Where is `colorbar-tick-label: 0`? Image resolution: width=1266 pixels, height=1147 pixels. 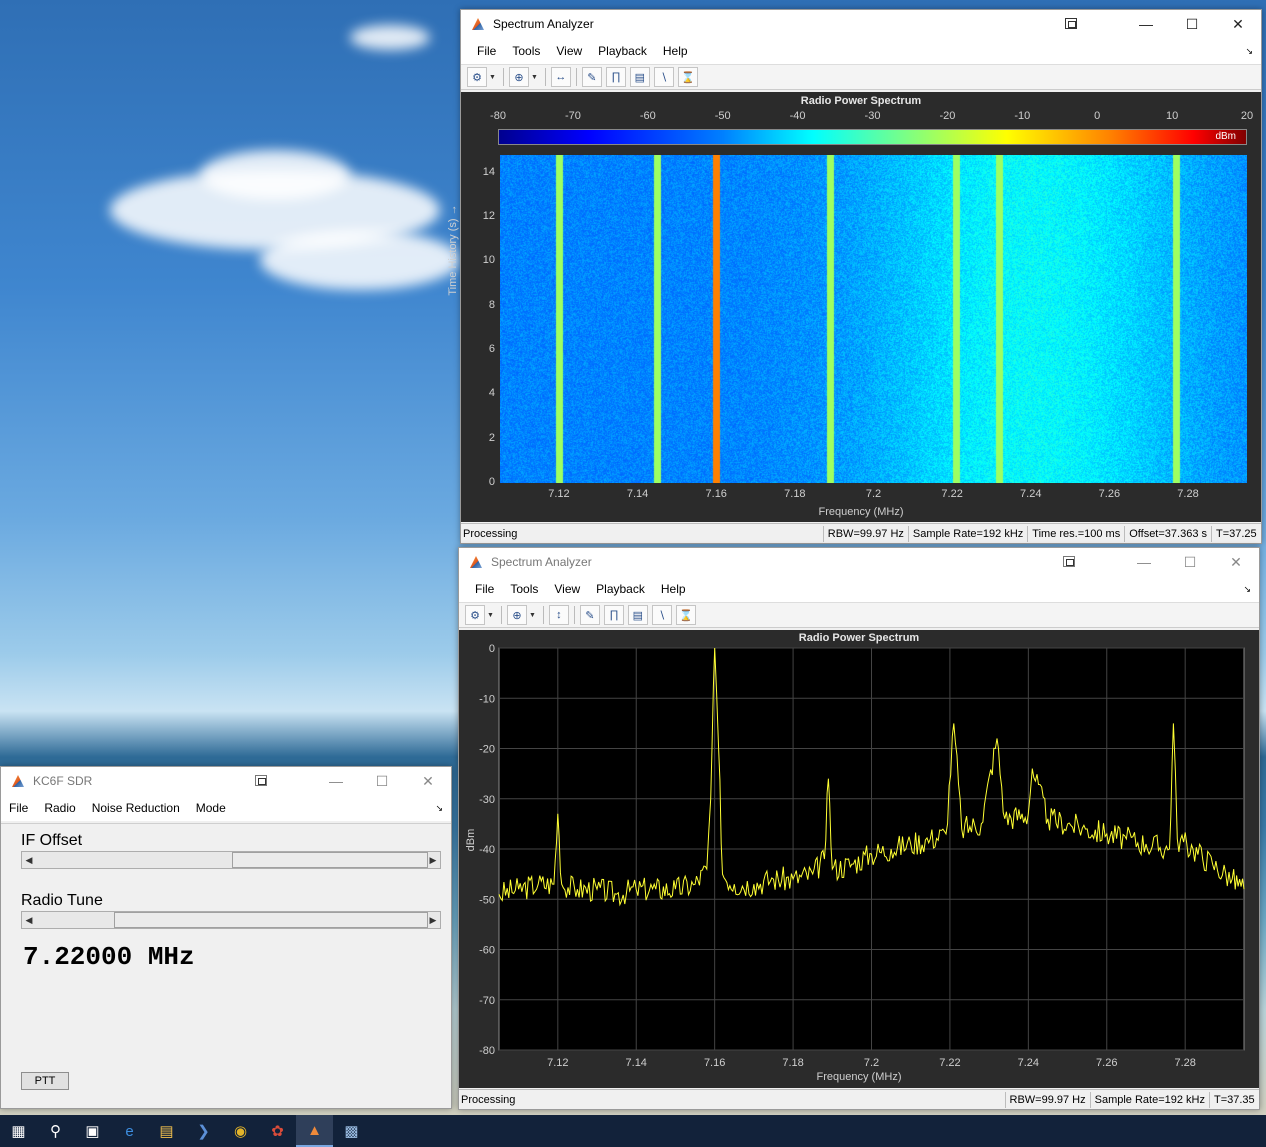
colorbar-tick-label: 0 is located at coordinates (1097, 116).